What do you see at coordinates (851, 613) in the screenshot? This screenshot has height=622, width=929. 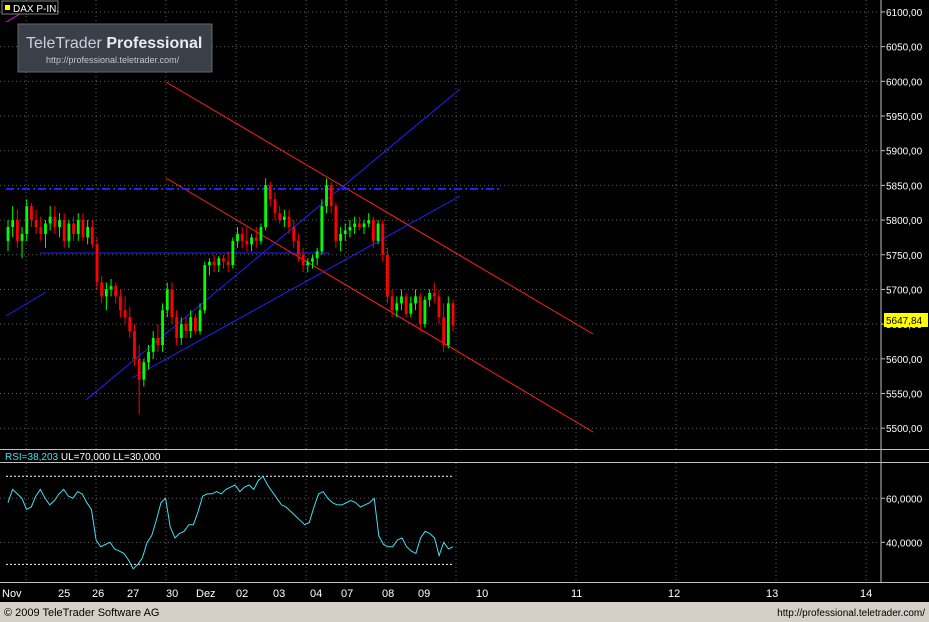 I see `footer-url: http://professional.teletrader.com/` at bounding box center [851, 613].